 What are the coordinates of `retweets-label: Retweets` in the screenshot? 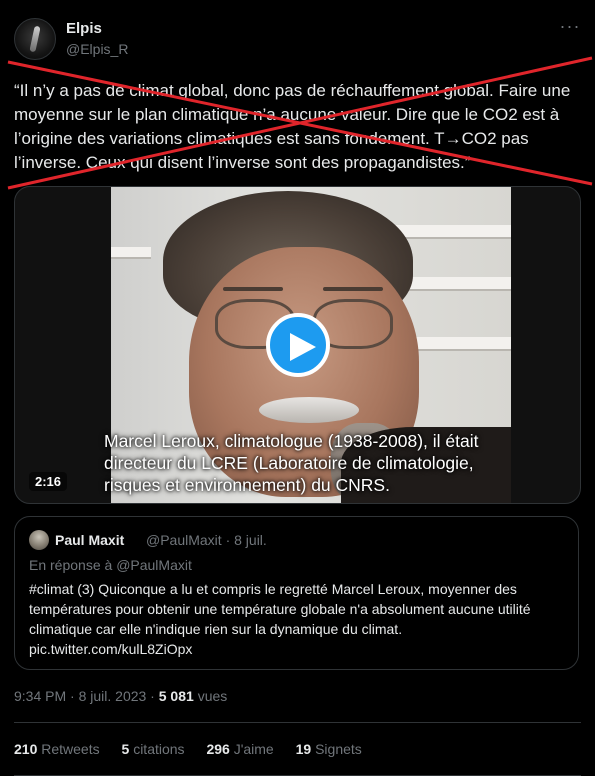 It's located at (70, 749).